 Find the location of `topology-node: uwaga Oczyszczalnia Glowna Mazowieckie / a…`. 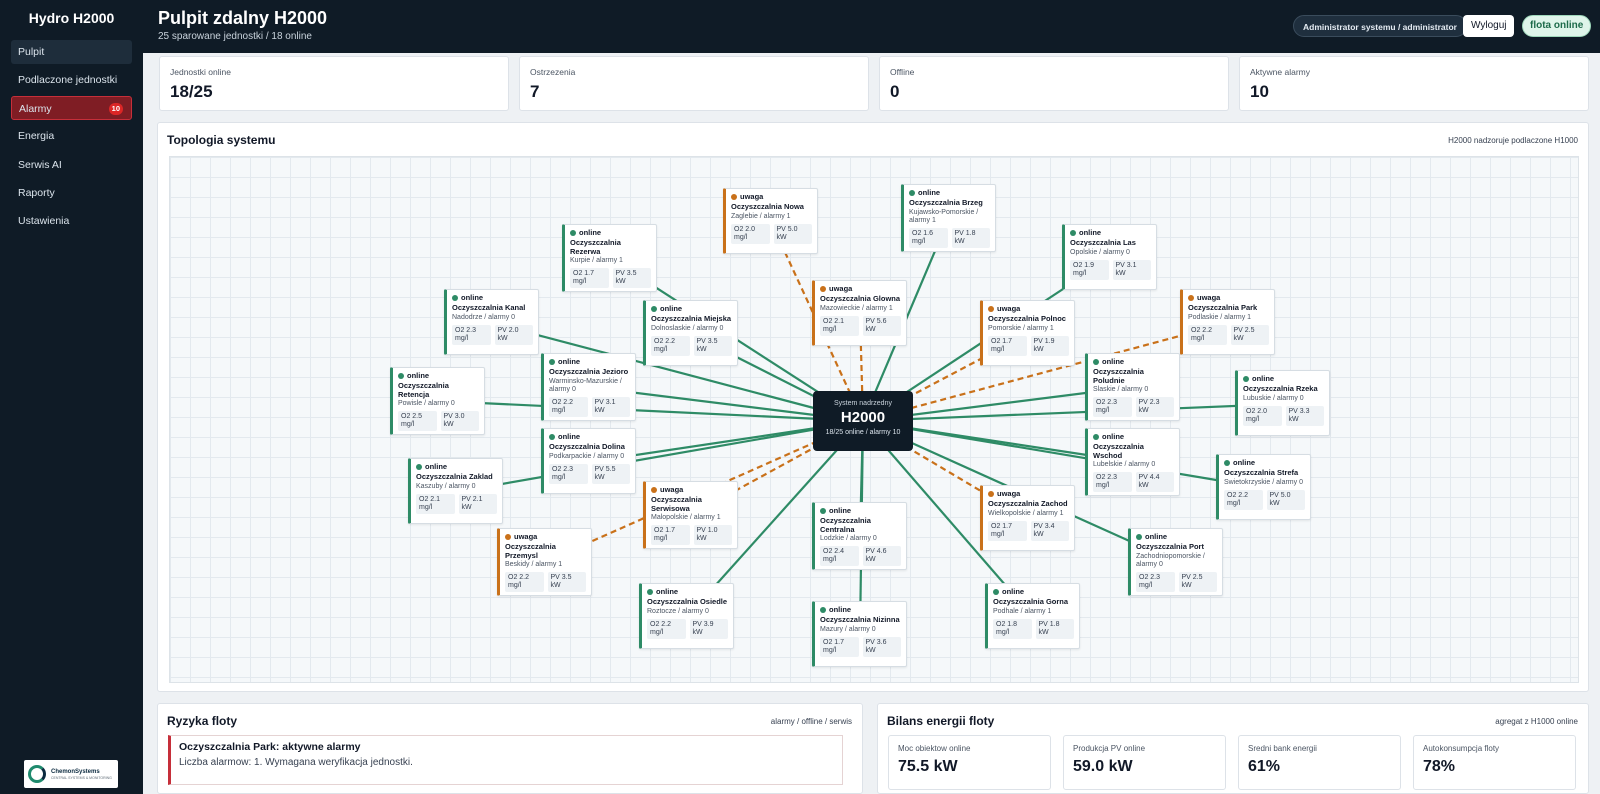

topology-node: uwaga Oczyszczalnia Glowna Mazowieckie / a… is located at coordinates (859, 313).